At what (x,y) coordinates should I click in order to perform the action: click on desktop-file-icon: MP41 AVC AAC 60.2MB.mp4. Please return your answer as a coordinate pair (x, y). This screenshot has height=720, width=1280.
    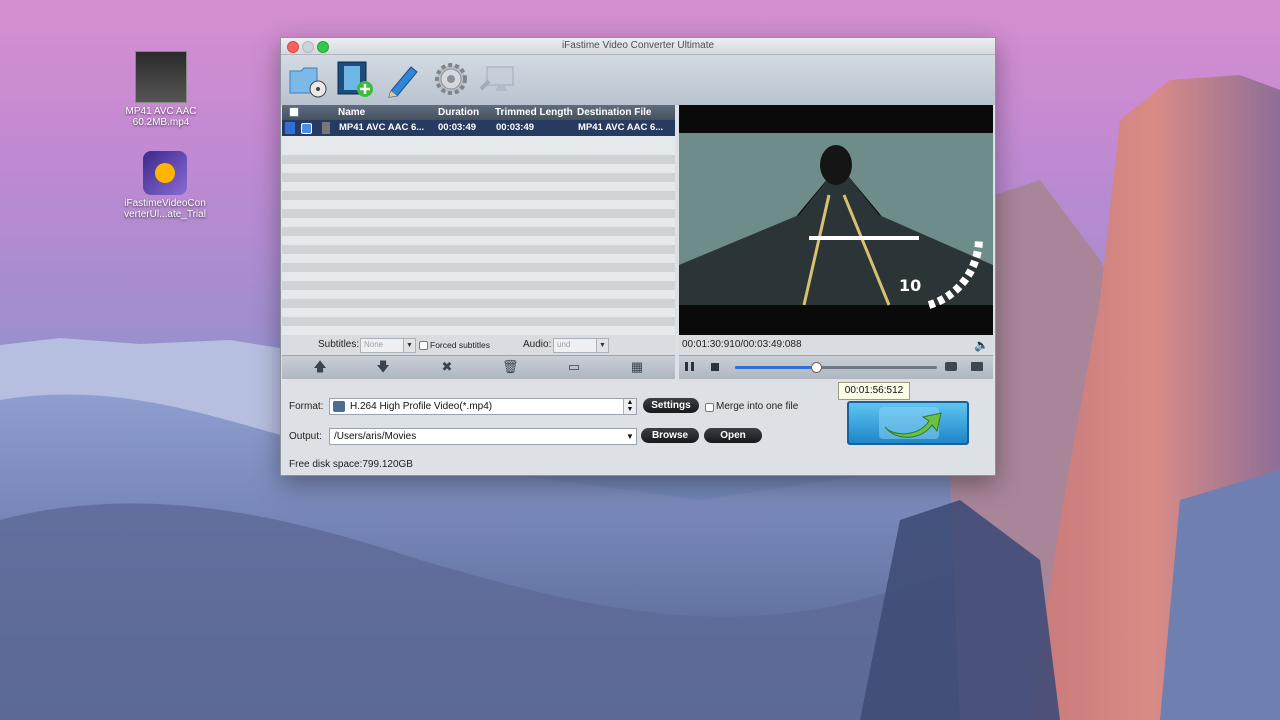
    Looking at the image, I should click on (161, 89).